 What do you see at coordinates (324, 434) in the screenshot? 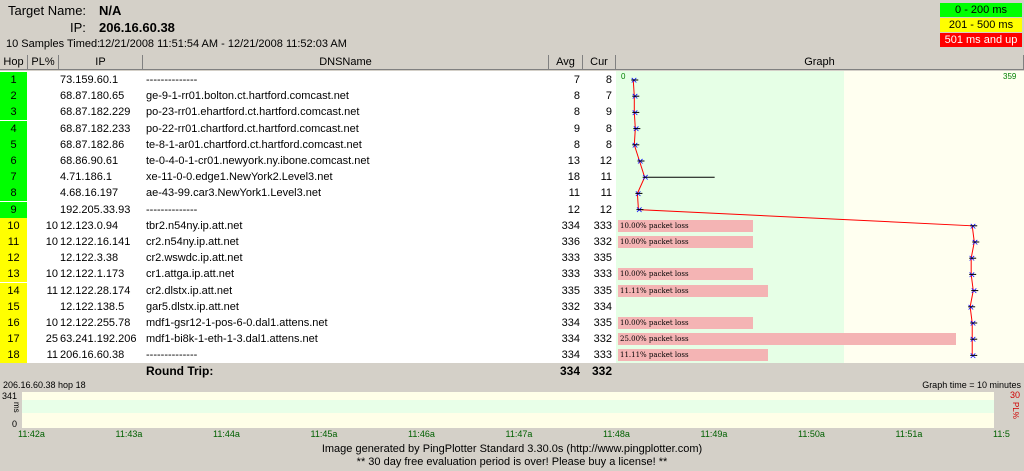
I see `timeline-tick-label: 11:45a` at bounding box center [324, 434].